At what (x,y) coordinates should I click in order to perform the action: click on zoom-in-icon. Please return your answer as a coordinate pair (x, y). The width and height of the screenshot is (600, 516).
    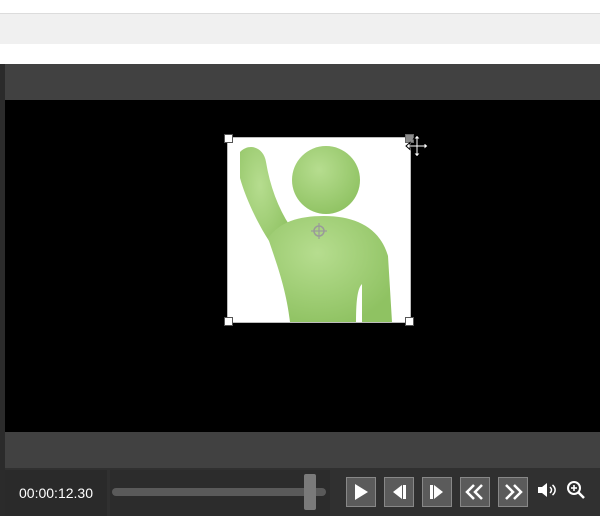
    Looking at the image, I should click on (576, 492).